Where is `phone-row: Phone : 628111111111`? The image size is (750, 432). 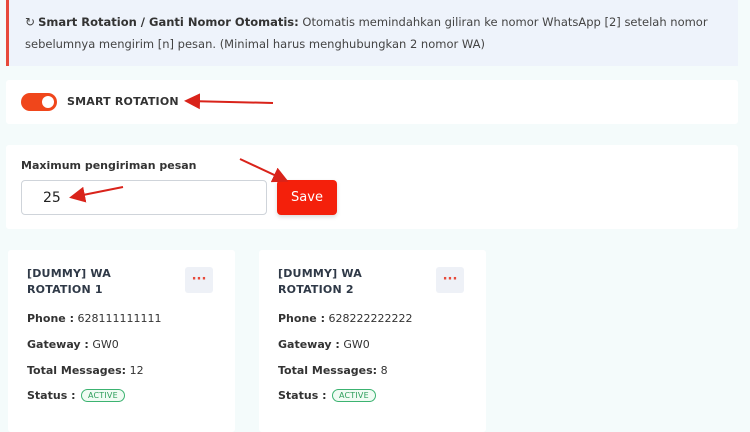 phone-row: Phone : 628111111111 is located at coordinates (94, 318).